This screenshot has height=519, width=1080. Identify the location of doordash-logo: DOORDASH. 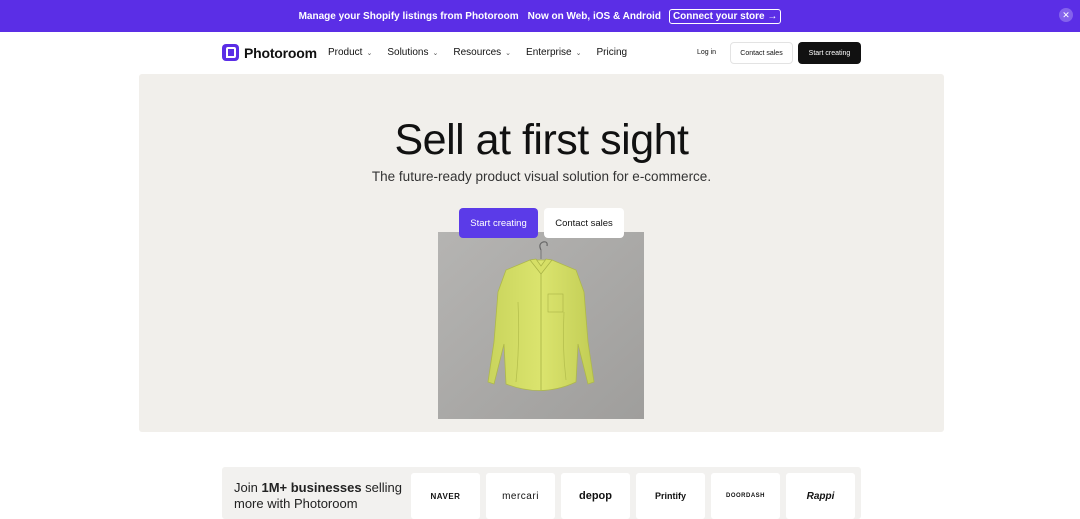
(745, 496).